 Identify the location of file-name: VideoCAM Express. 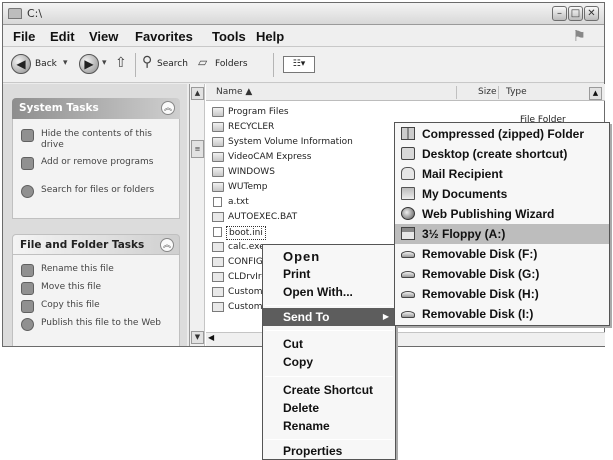
(270, 157).